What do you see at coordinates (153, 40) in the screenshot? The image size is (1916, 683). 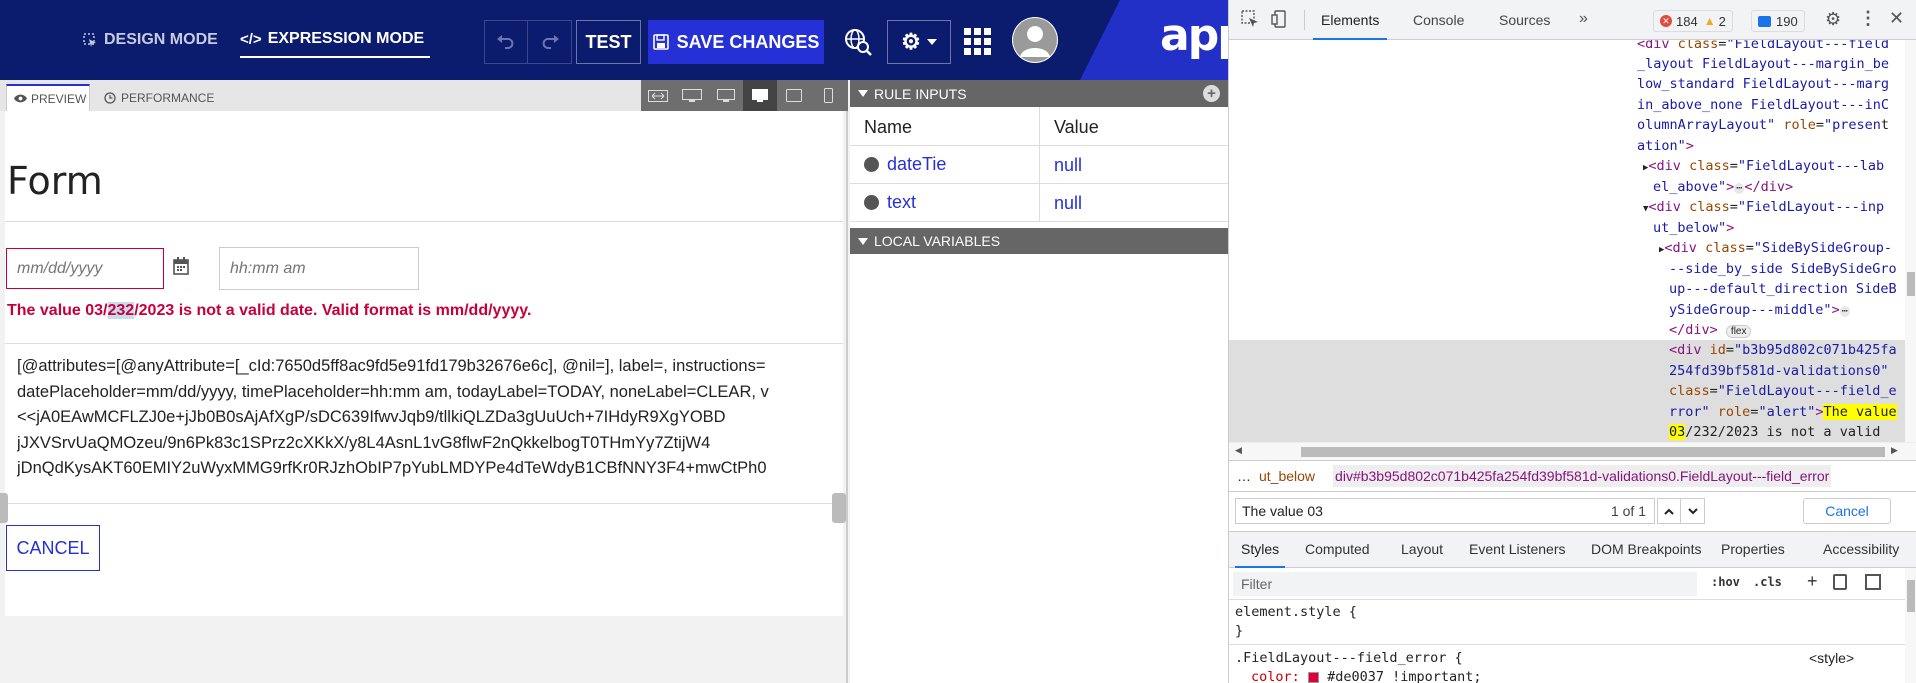 I see `design-mode-button: DESIGN MODE` at bounding box center [153, 40].